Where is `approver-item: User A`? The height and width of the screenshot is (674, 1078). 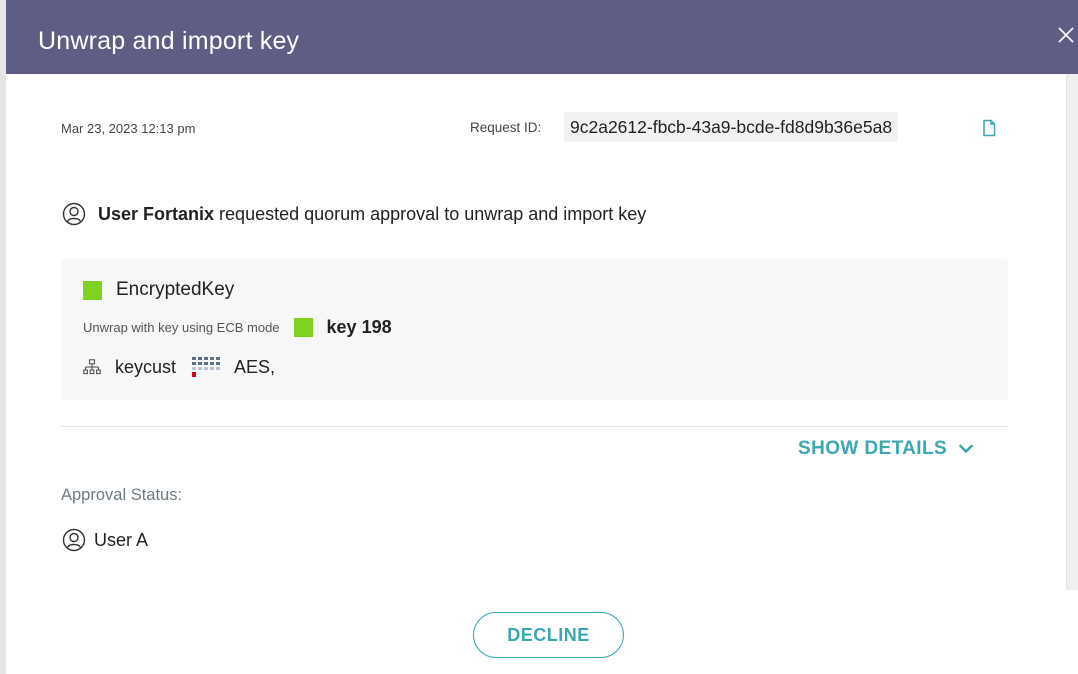
approver-item: User A is located at coordinates (105, 540).